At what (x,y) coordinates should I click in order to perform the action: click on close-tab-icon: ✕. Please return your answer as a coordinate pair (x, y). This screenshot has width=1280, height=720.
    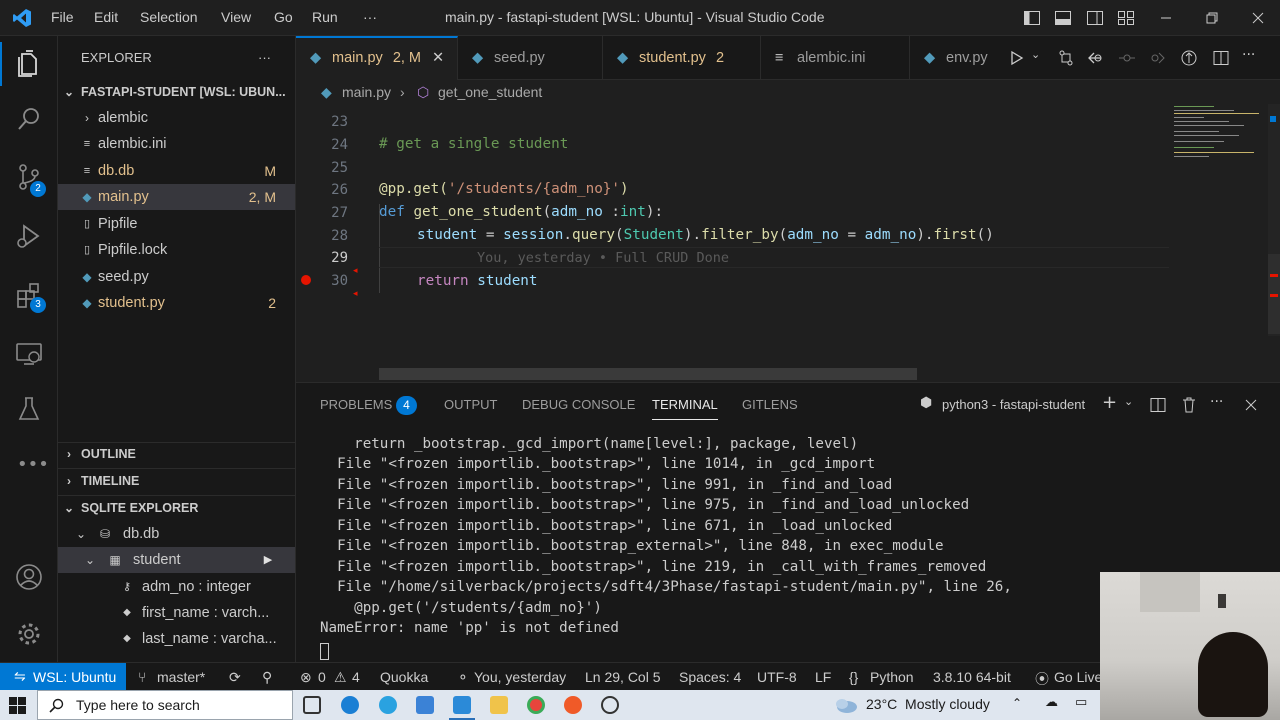
    Looking at the image, I should click on (438, 58).